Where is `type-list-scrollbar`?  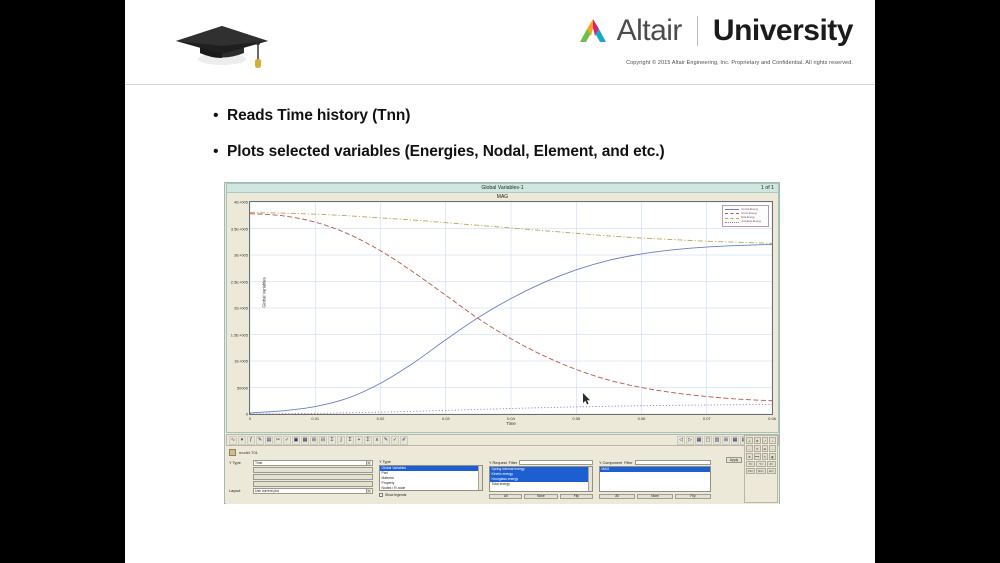 type-list-scrollbar is located at coordinates (480, 478).